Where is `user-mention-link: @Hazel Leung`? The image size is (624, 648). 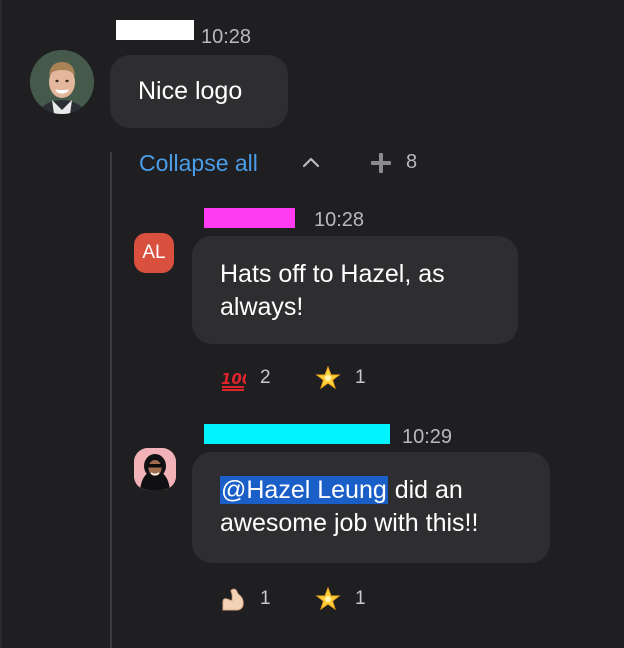 user-mention-link: @Hazel Leung is located at coordinates (304, 490).